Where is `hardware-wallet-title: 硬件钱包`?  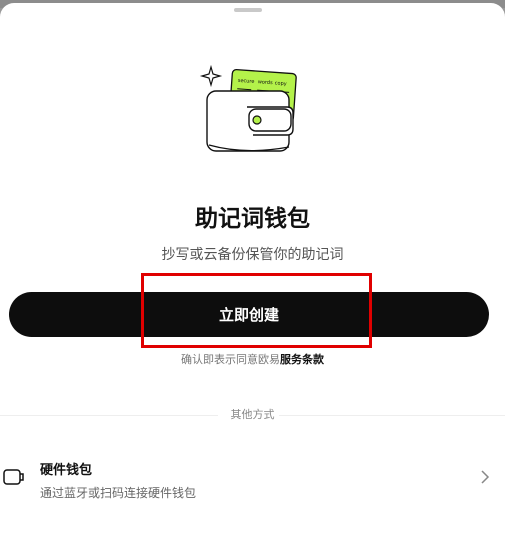
hardware-wallet-title: 硬件钱包 is located at coordinates (66, 470).